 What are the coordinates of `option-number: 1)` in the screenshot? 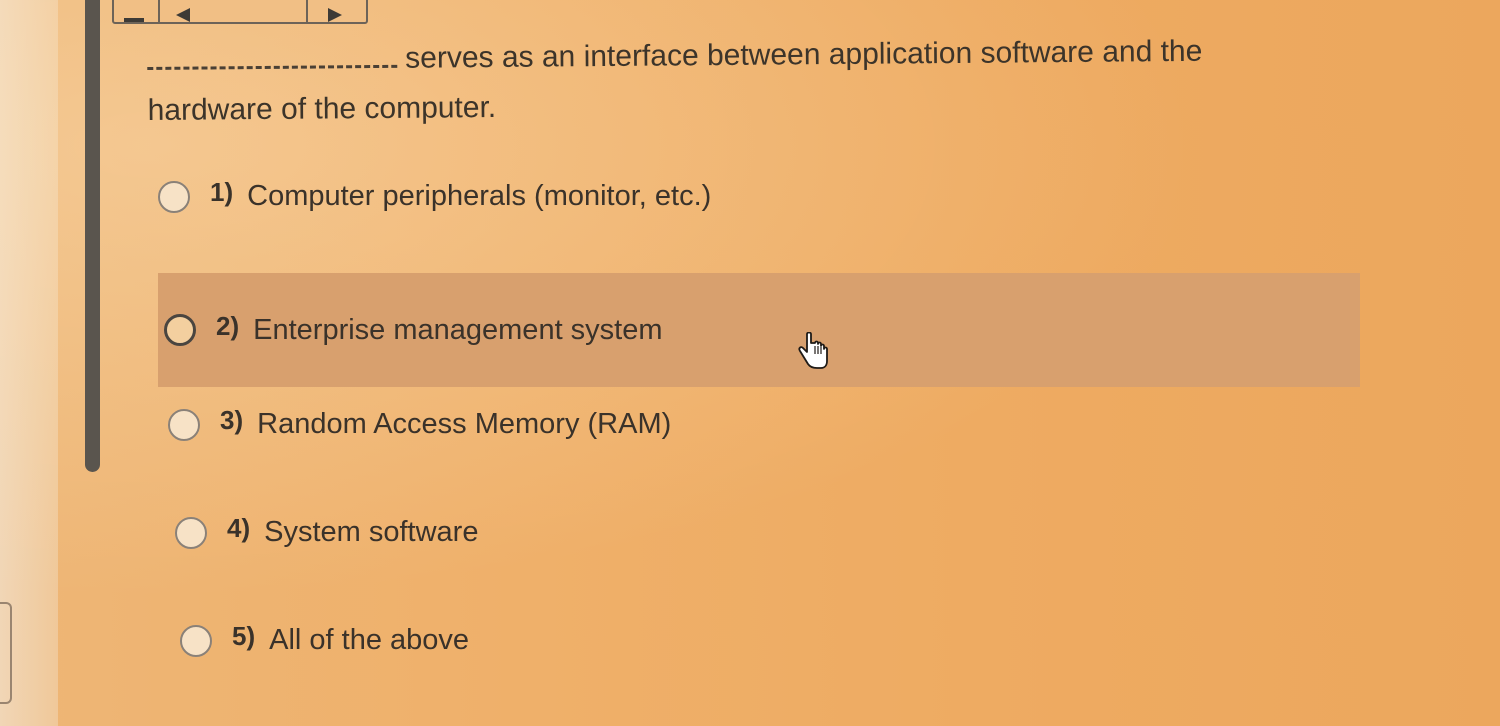 It's located at (222, 192).